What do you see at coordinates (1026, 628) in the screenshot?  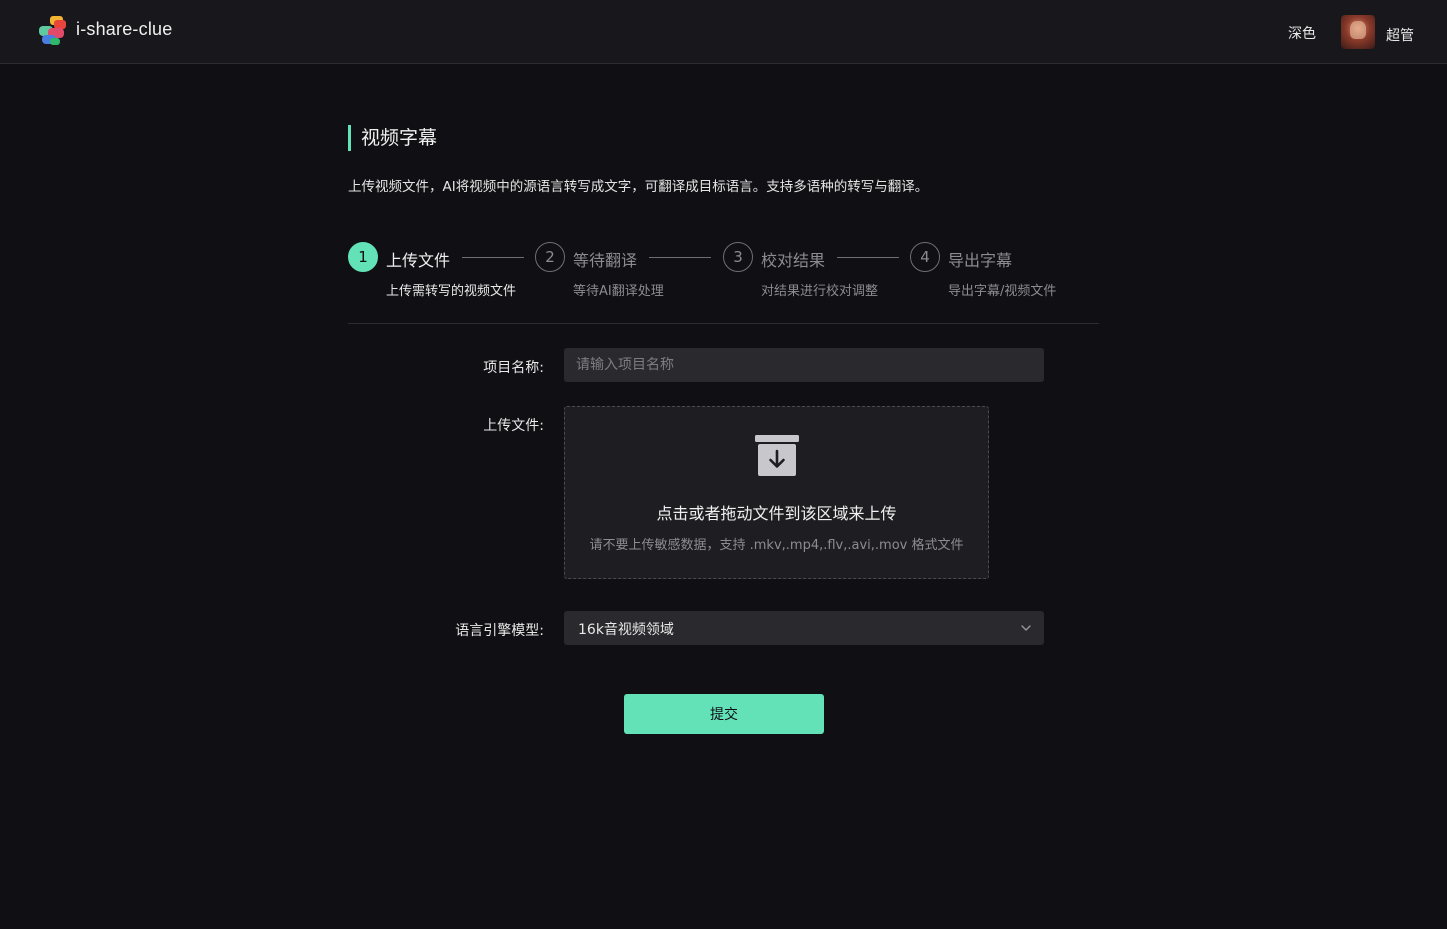 I see `chevron-down-icon` at bounding box center [1026, 628].